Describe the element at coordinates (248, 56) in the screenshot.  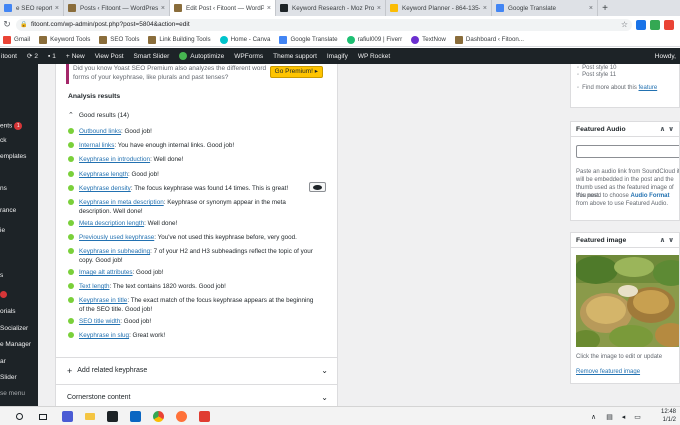
I see `admin-bar-wpforms: WPForms` at that location.